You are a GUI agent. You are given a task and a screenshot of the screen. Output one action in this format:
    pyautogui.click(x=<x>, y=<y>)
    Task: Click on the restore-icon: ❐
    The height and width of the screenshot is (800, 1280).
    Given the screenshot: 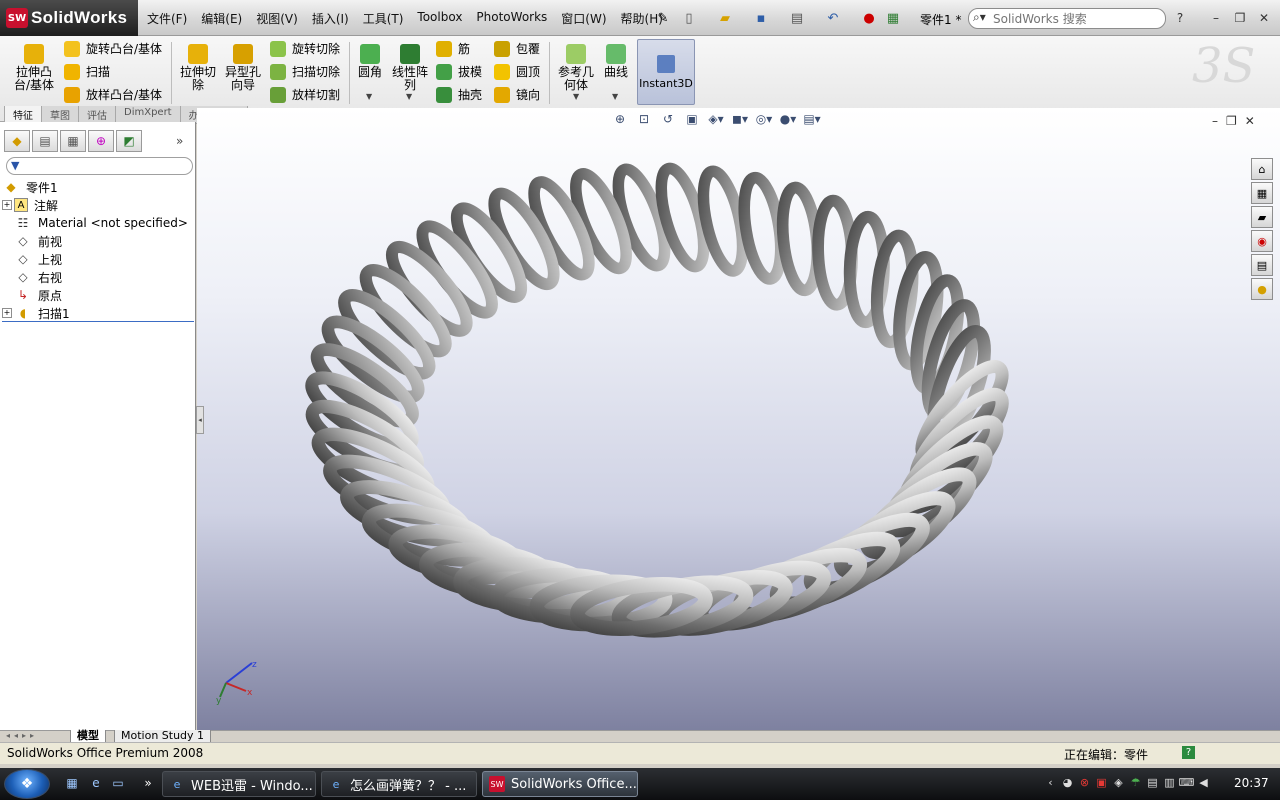 What is the action you would take?
    pyautogui.click(x=1240, y=18)
    